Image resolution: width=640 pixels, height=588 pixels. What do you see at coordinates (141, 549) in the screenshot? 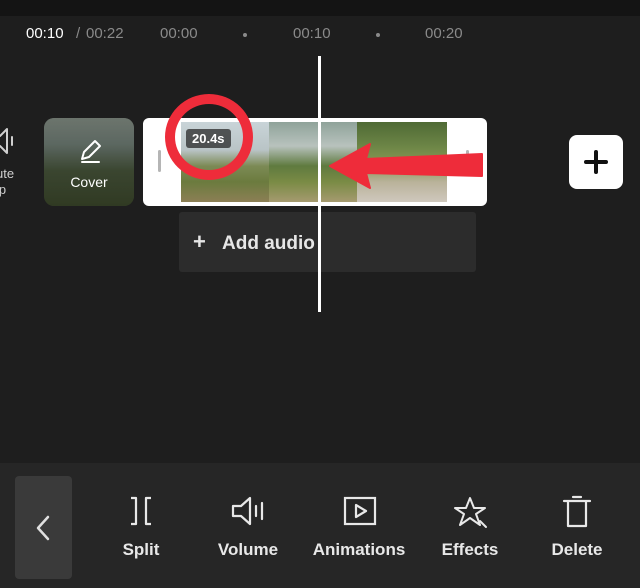
I see `split-label: Split` at bounding box center [141, 549].